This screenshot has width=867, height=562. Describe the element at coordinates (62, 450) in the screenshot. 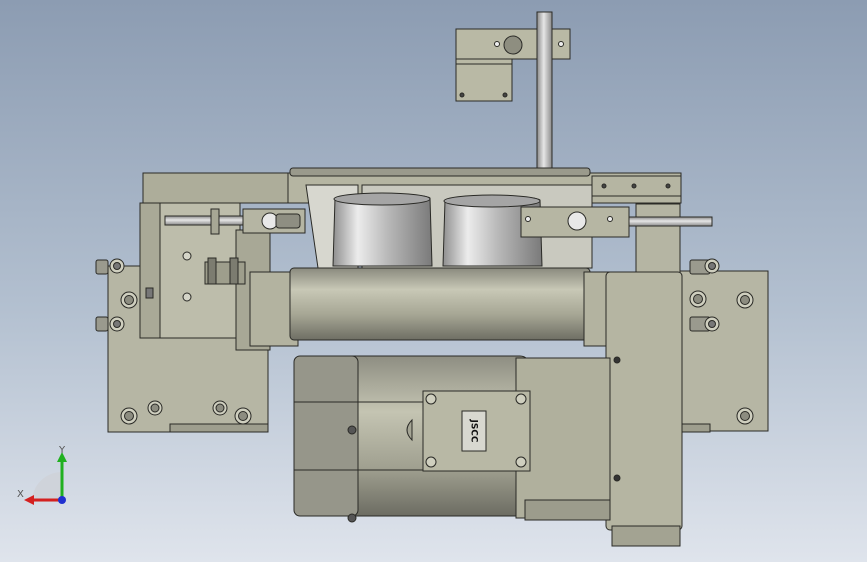

I see `axis-y-label: Y` at that location.